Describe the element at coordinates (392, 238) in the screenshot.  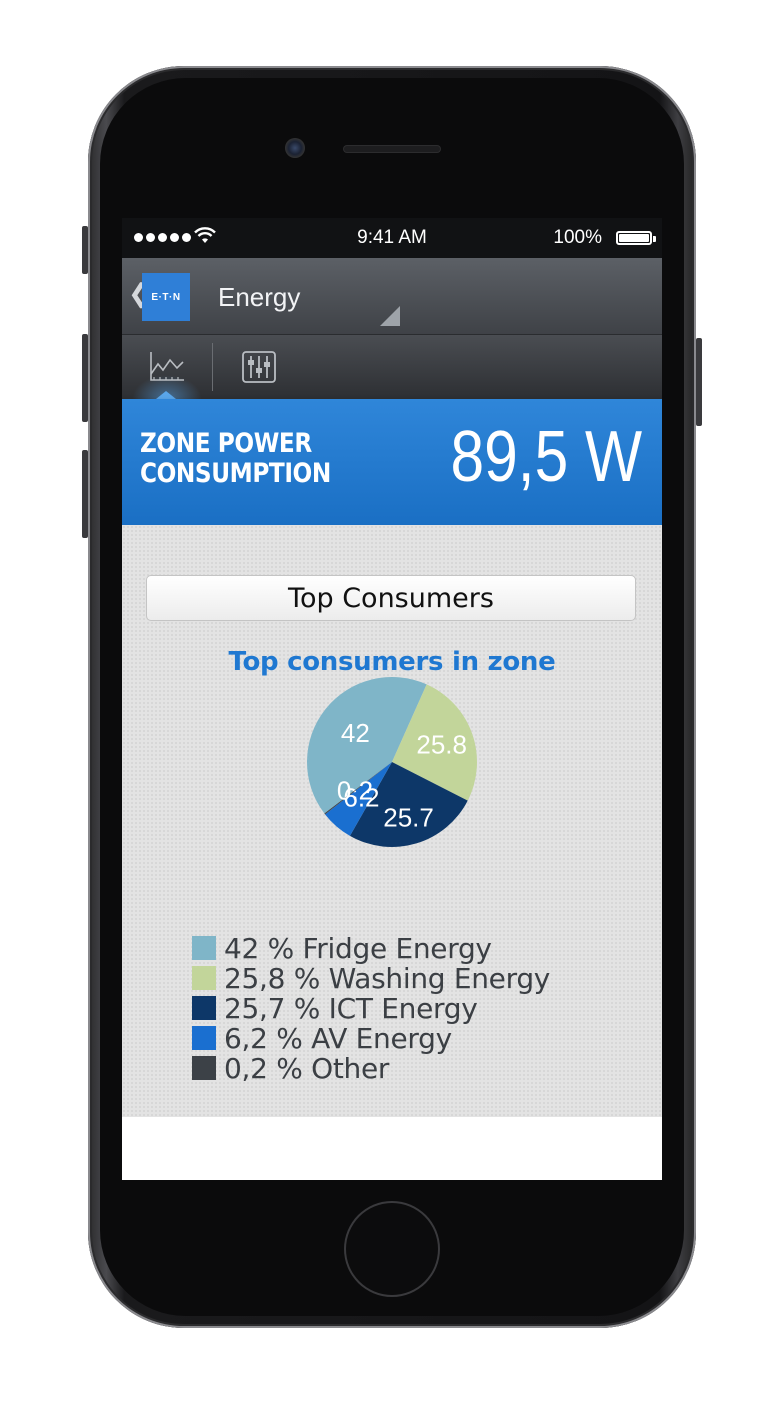
I see `status-bar: 9:41 AM 100%` at that location.